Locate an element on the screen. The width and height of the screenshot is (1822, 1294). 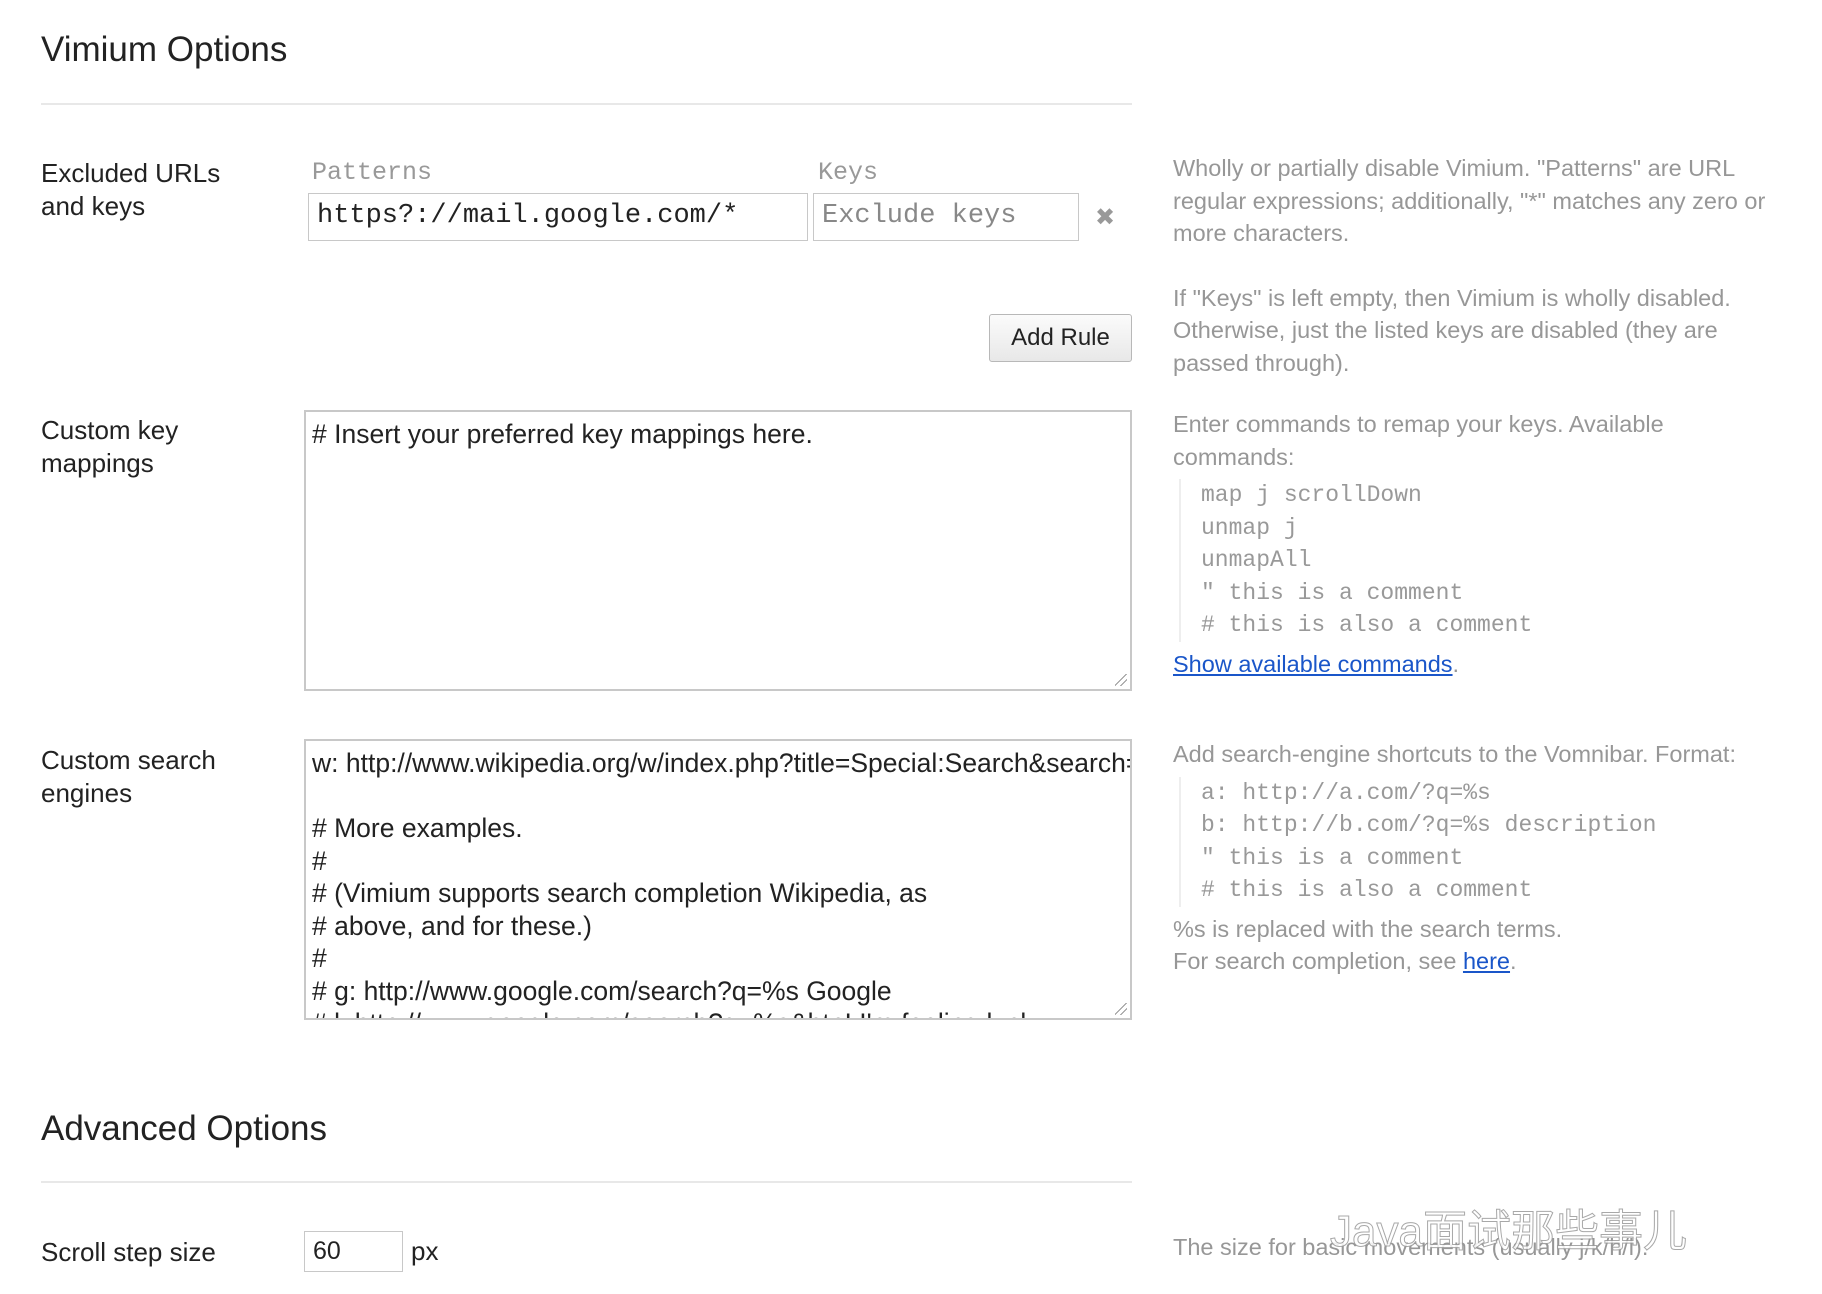
add-rule-button: Add Rule is located at coordinates (1060, 338).